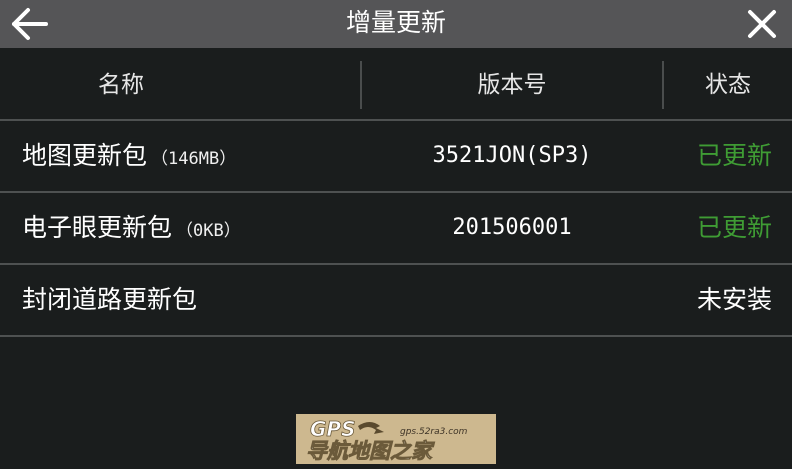  What do you see at coordinates (396, 156) in the screenshot?
I see `table-row: 地图更新包 （146MB） 3521JON(SP3) 已更新` at bounding box center [396, 156].